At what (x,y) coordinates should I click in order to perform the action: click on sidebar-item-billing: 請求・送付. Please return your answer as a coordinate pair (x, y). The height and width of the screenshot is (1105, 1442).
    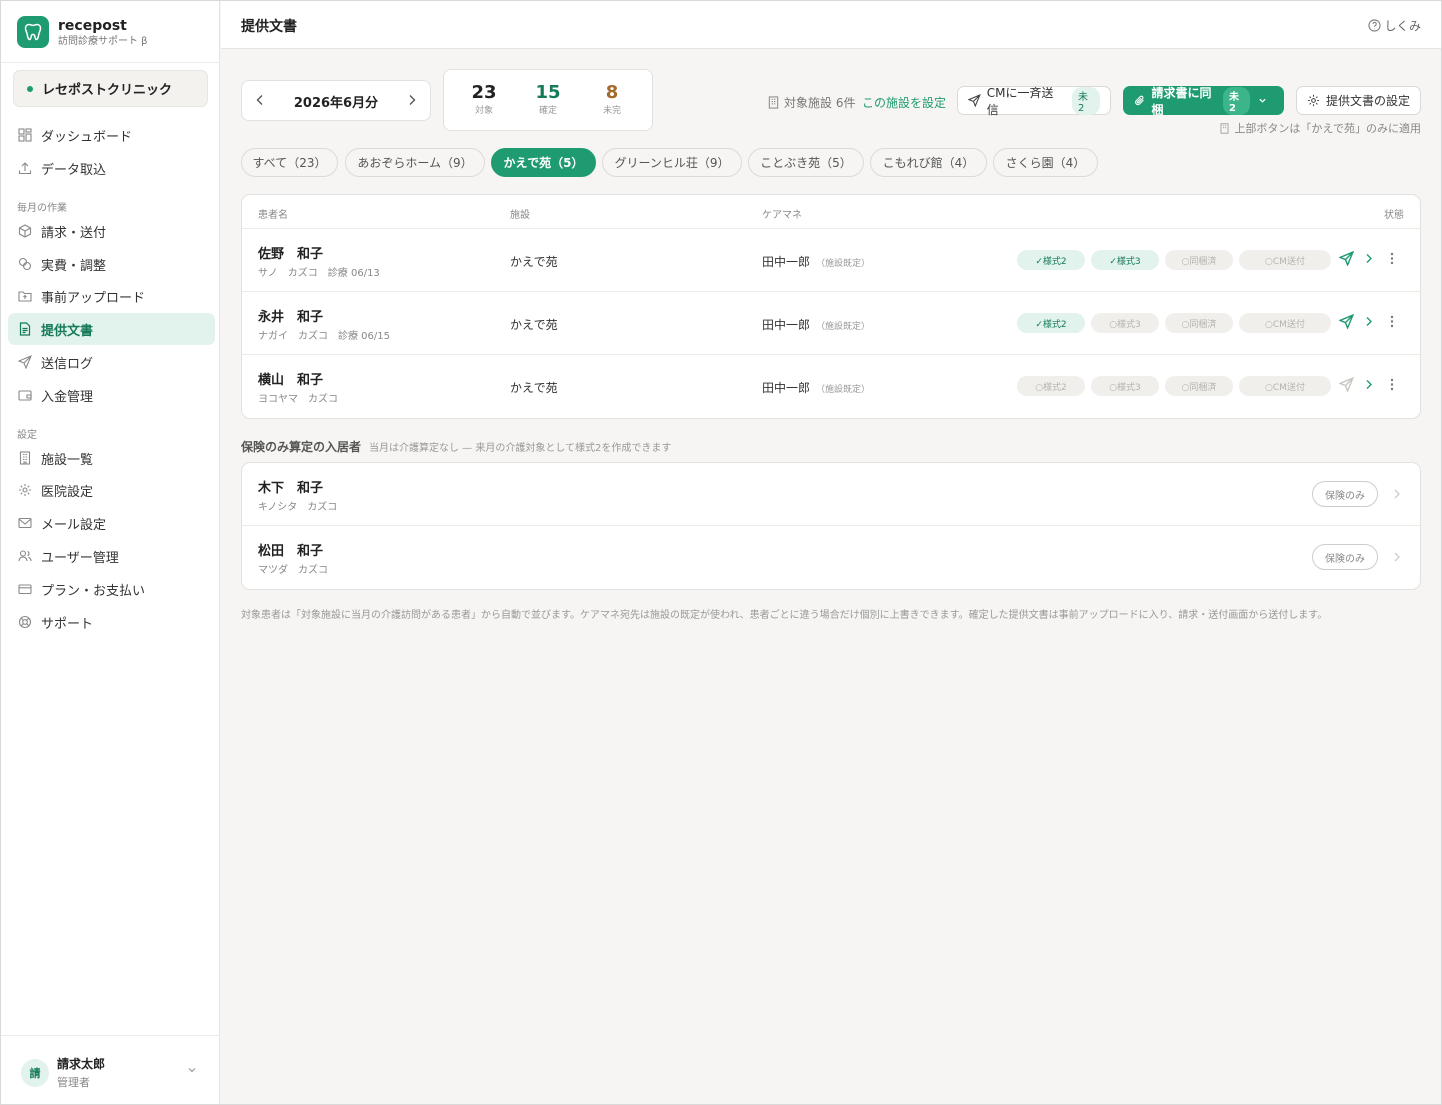
    Looking at the image, I should click on (111, 231).